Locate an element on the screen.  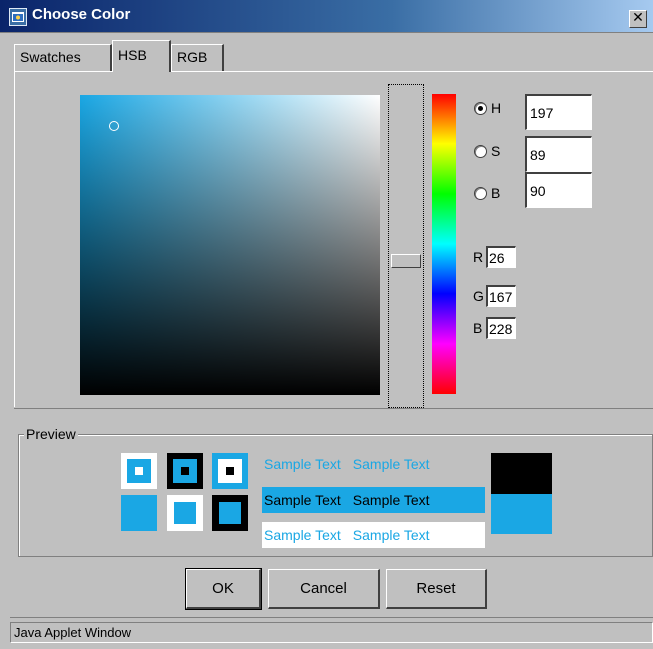
sample-text-row-plain: Sample Text Sample Text is located at coordinates (347, 464).